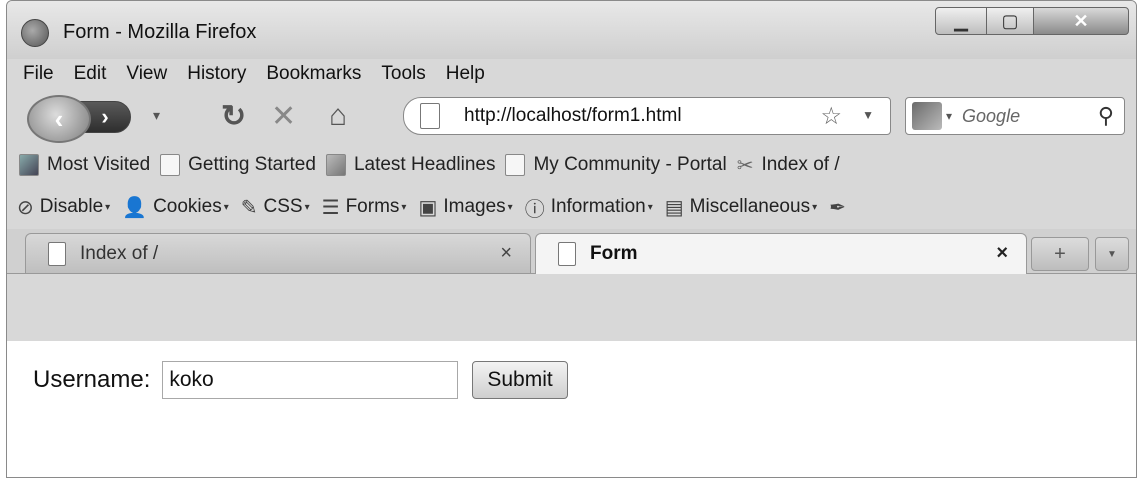 The width and height of the screenshot is (1143, 478). I want to click on forward-arrow-icon: ›, so click(105, 116).